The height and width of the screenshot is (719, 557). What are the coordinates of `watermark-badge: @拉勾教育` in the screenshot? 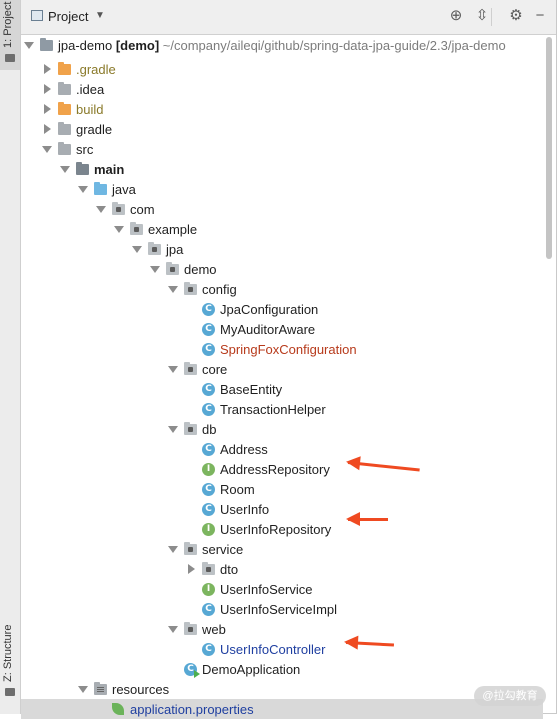 It's located at (510, 696).